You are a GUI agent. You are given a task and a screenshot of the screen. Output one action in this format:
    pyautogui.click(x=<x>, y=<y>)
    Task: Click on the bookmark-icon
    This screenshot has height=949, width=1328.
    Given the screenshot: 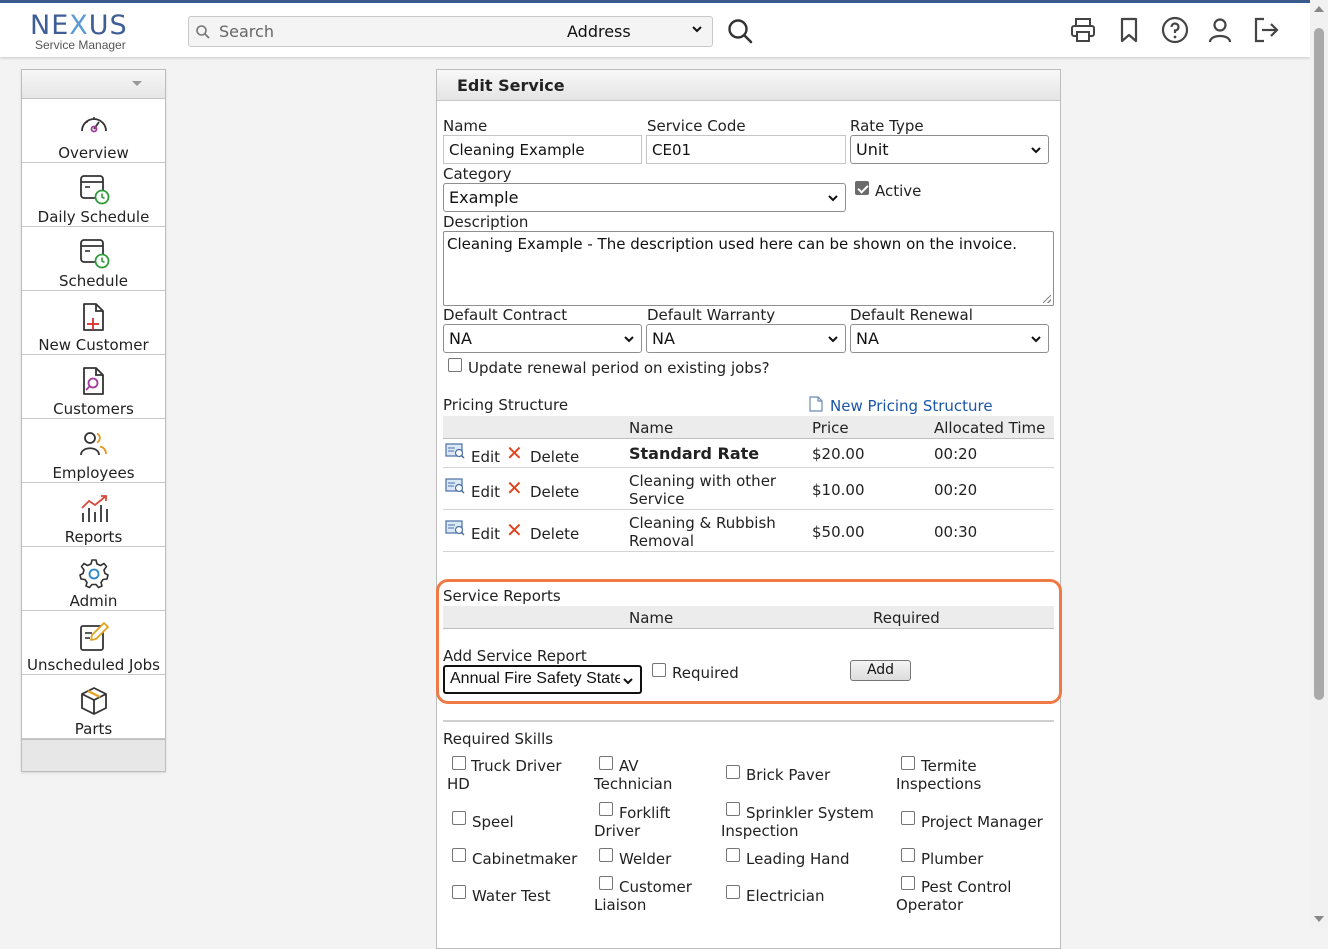 What is the action you would take?
    pyautogui.click(x=1129, y=30)
    